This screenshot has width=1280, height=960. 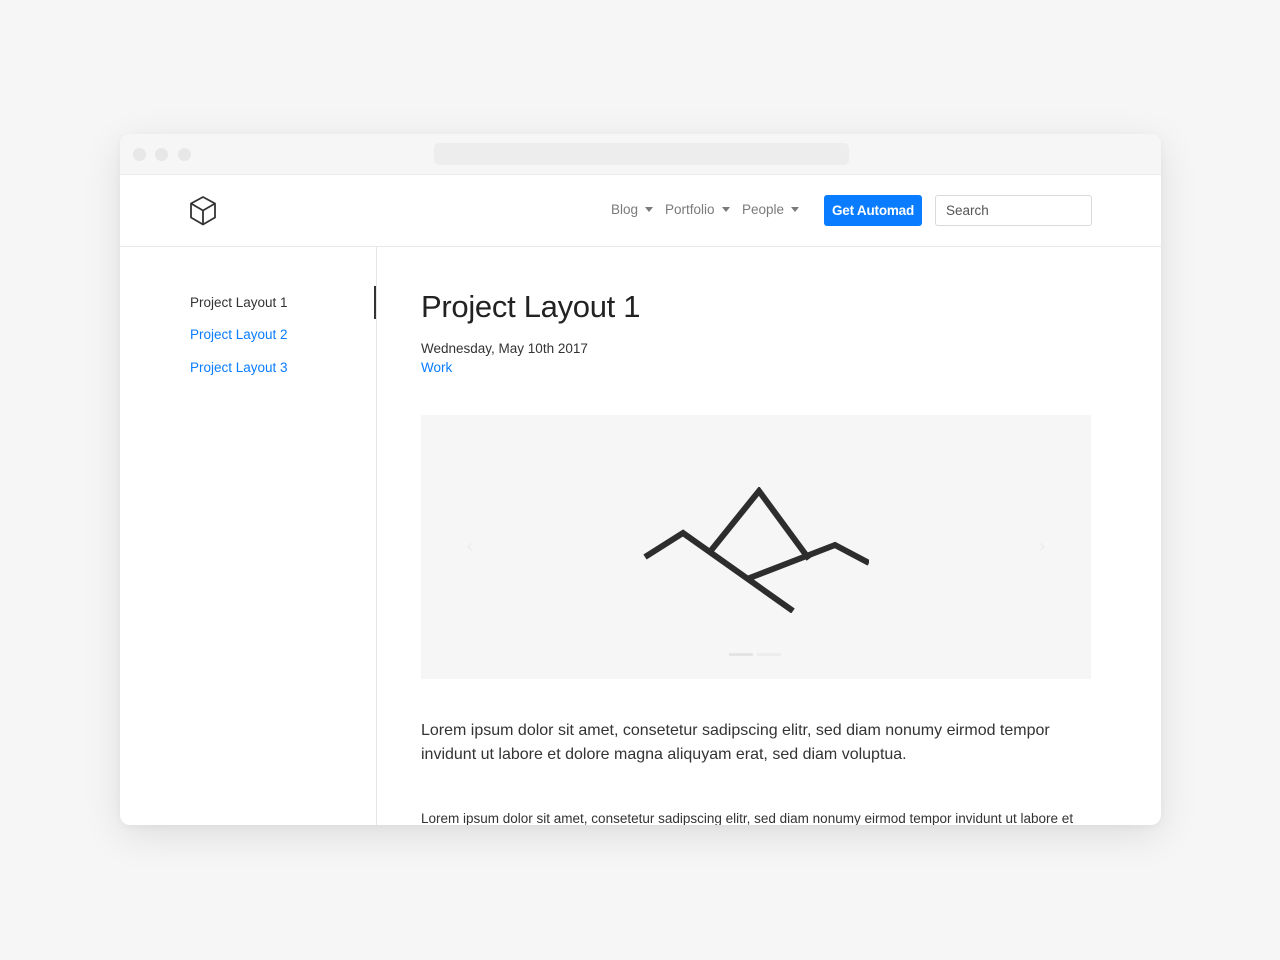 What do you see at coordinates (625, 209) in the screenshot?
I see `nav-label: Blog` at bounding box center [625, 209].